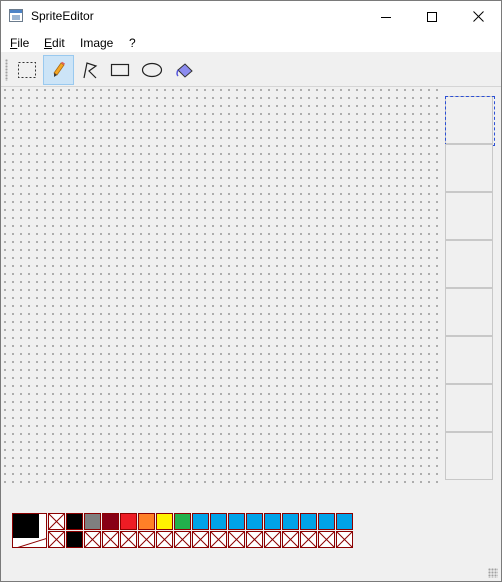 This screenshot has height=582, width=502. I want to click on app-window-icon, so click(16, 15).